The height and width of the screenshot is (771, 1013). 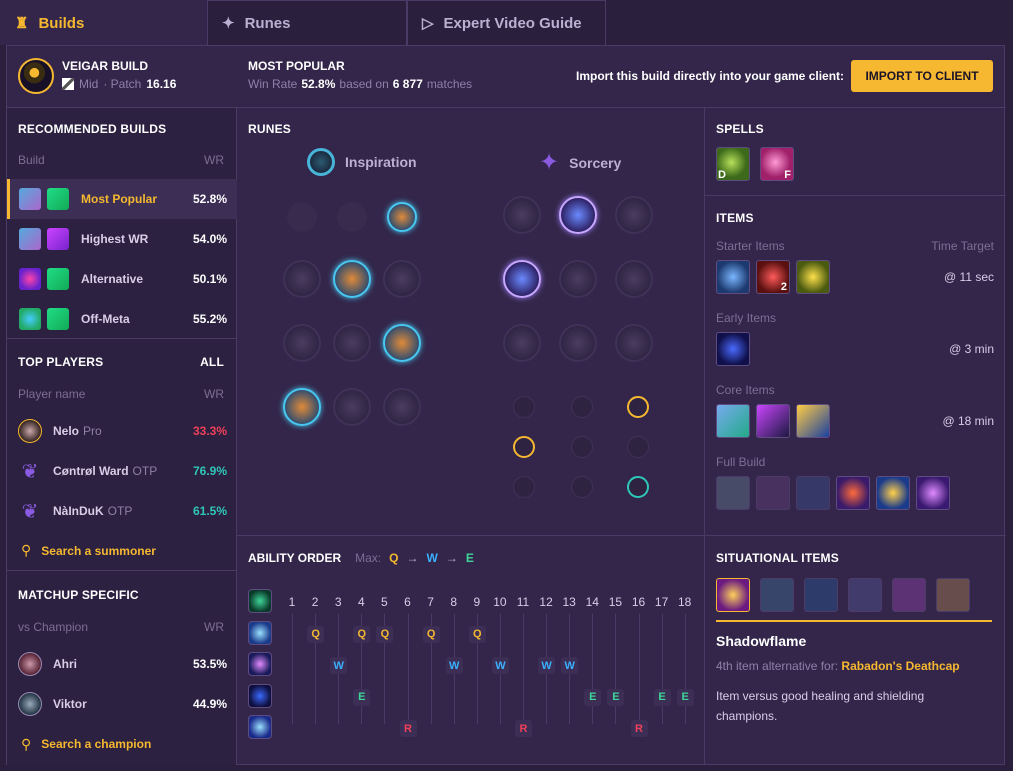 What do you see at coordinates (922, 76) in the screenshot?
I see `import-to-client-button: IMPORT TO CLIENT` at bounding box center [922, 76].